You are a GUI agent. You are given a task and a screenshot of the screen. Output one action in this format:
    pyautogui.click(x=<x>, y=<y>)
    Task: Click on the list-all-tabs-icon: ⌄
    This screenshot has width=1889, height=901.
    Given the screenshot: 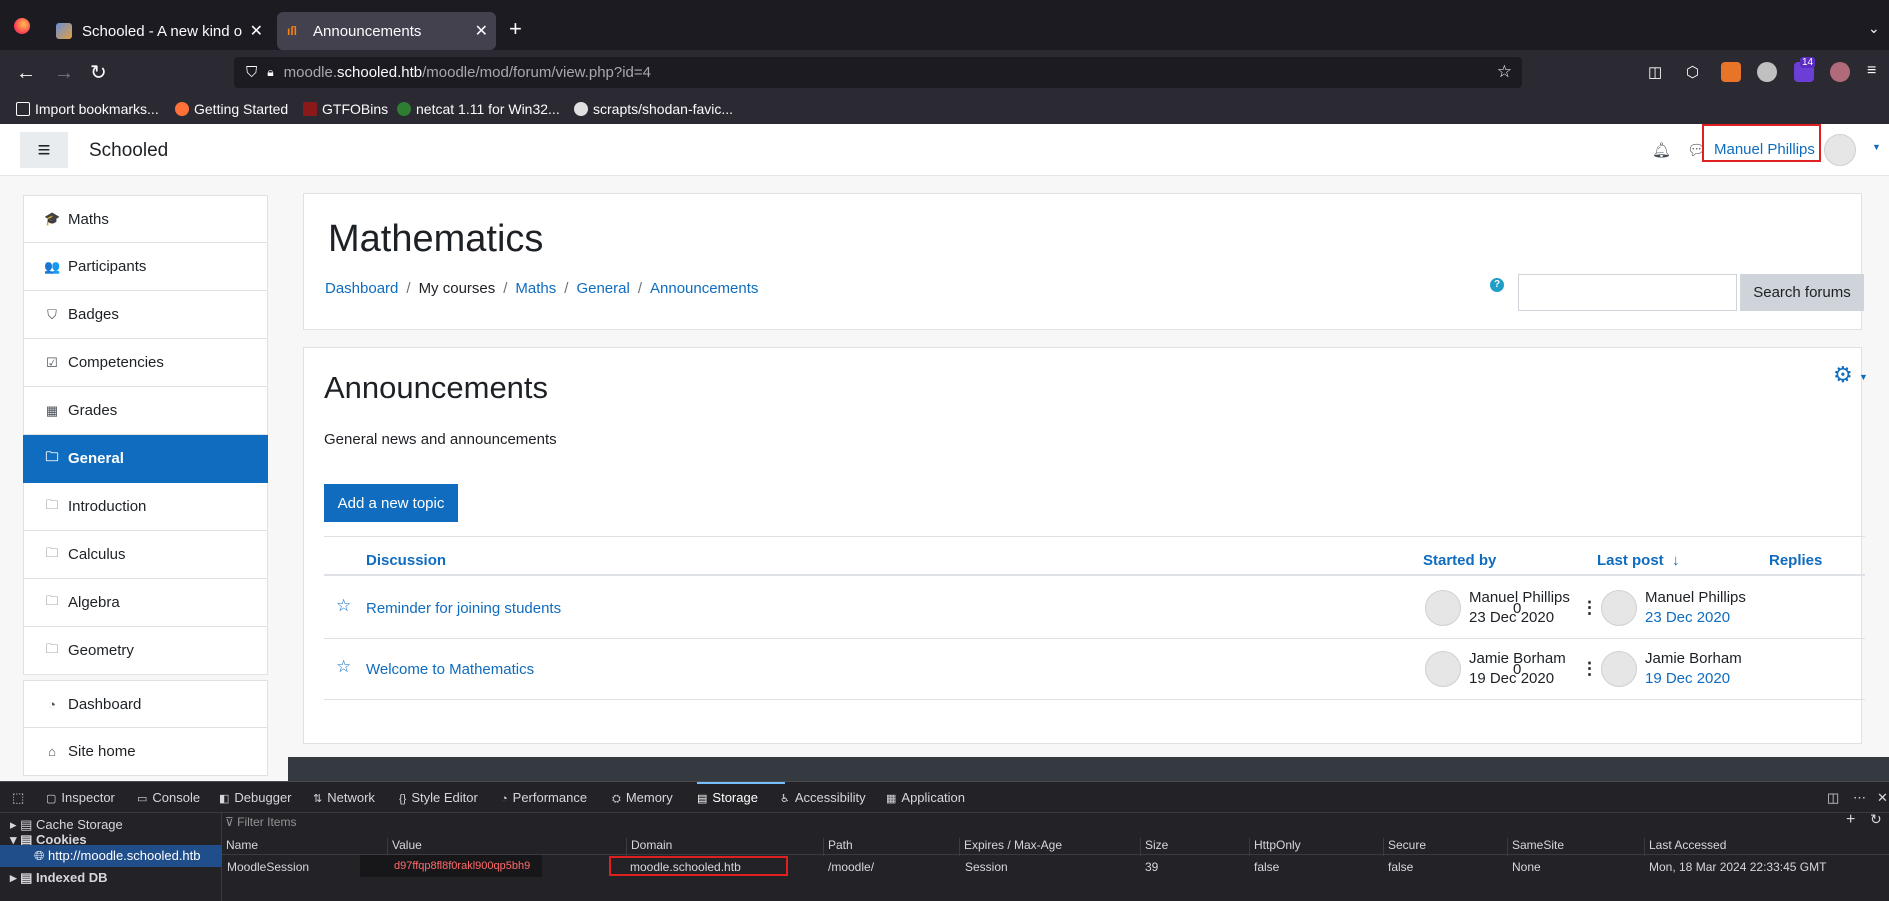 What is the action you would take?
    pyautogui.click(x=1874, y=28)
    